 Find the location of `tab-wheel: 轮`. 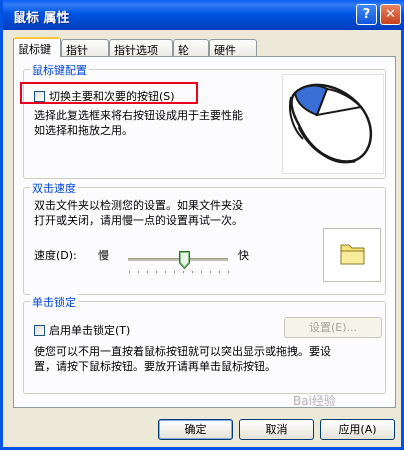

tab-wheel: 轮 is located at coordinates (191, 48).